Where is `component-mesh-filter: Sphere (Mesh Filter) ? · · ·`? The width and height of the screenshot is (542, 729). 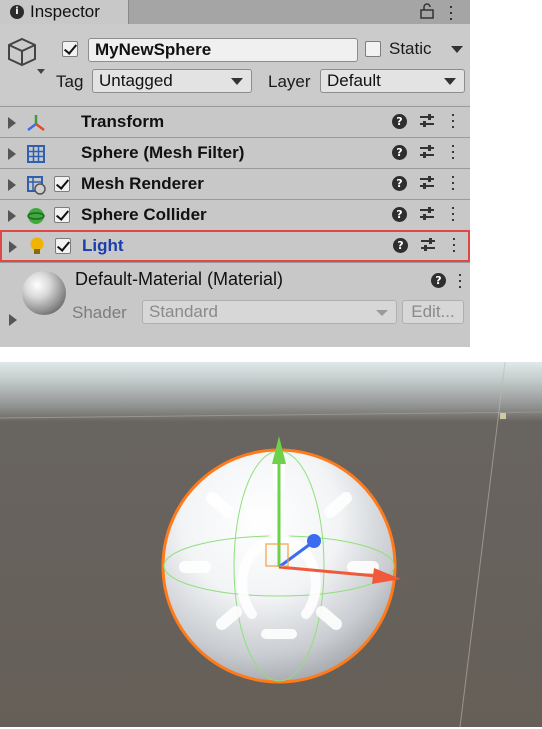 component-mesh-filter: Sphere (Mesh Filter) ? · · · is located at coordinates (235, 152).